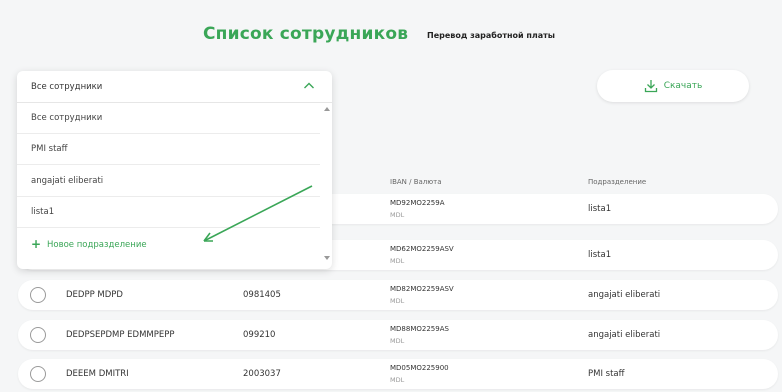 The height and width of the screenshot is (392, 782). I want to click on dropdown-option-label: PMI staff, so click(49, 149).